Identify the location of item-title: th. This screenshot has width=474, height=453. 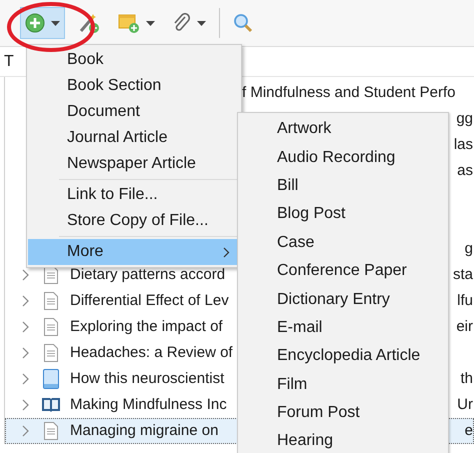
(467, 378).